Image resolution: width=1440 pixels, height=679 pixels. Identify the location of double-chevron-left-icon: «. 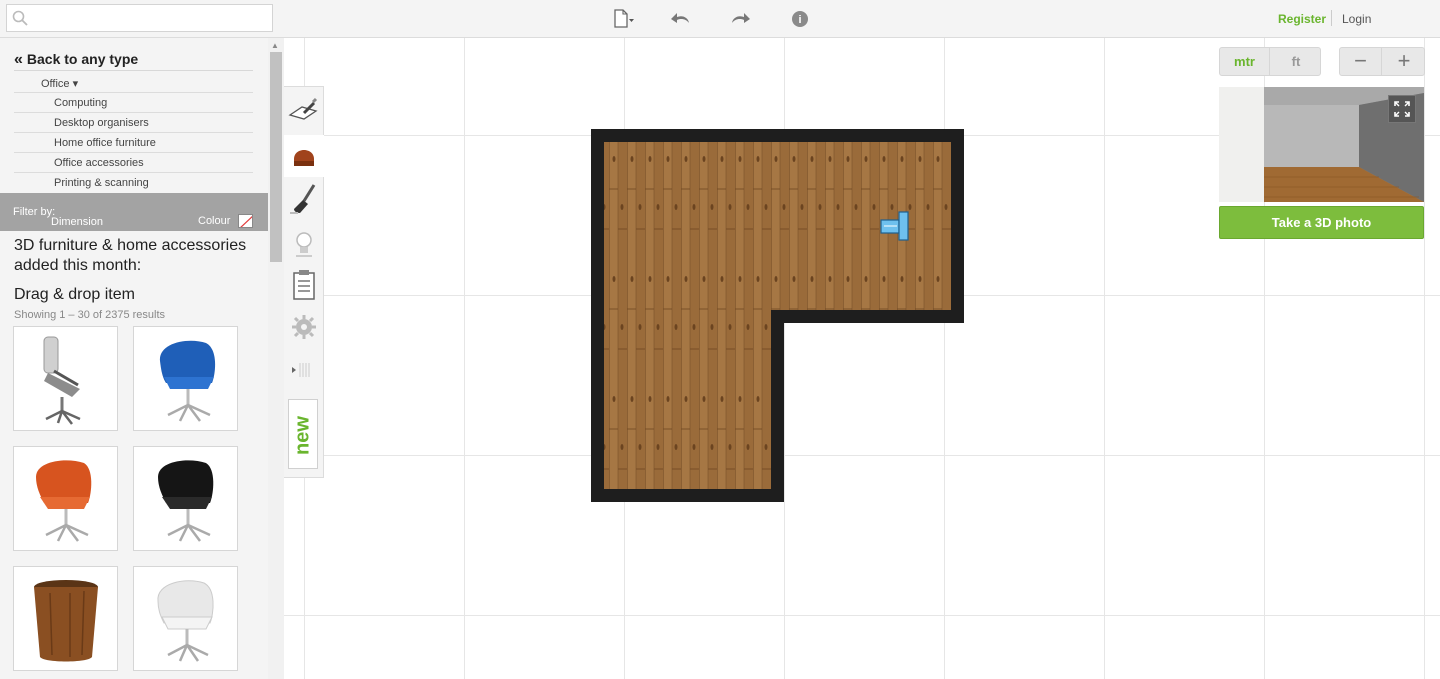
(18, 59).